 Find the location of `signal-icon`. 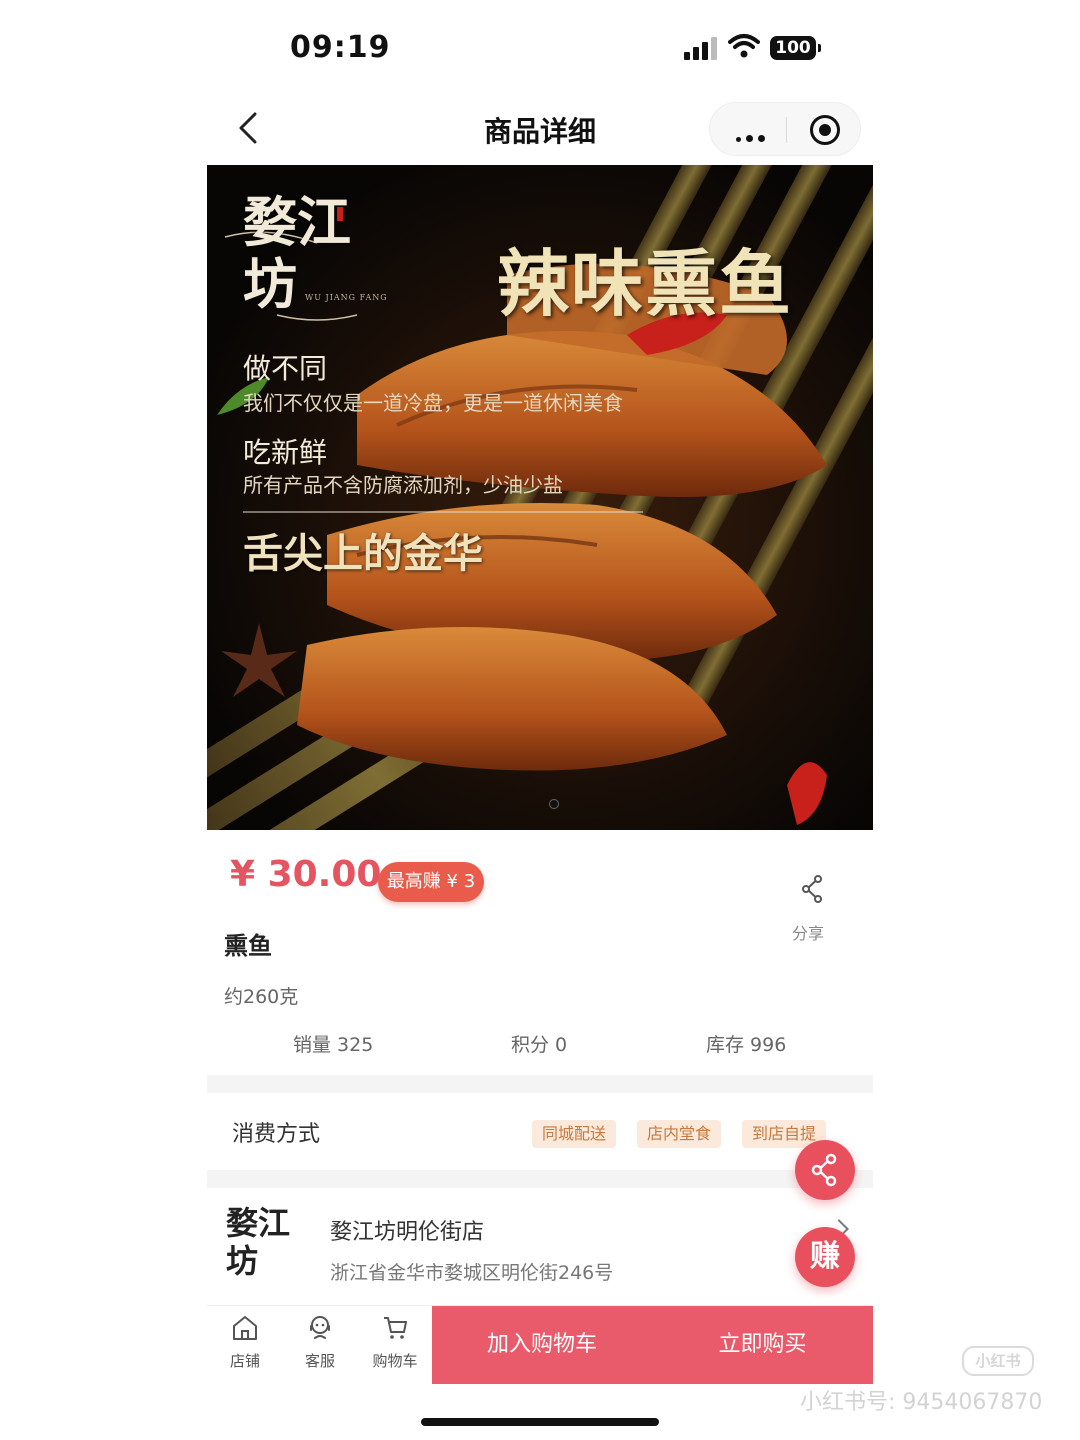

signal-icon is located at coordinates (702, 48).